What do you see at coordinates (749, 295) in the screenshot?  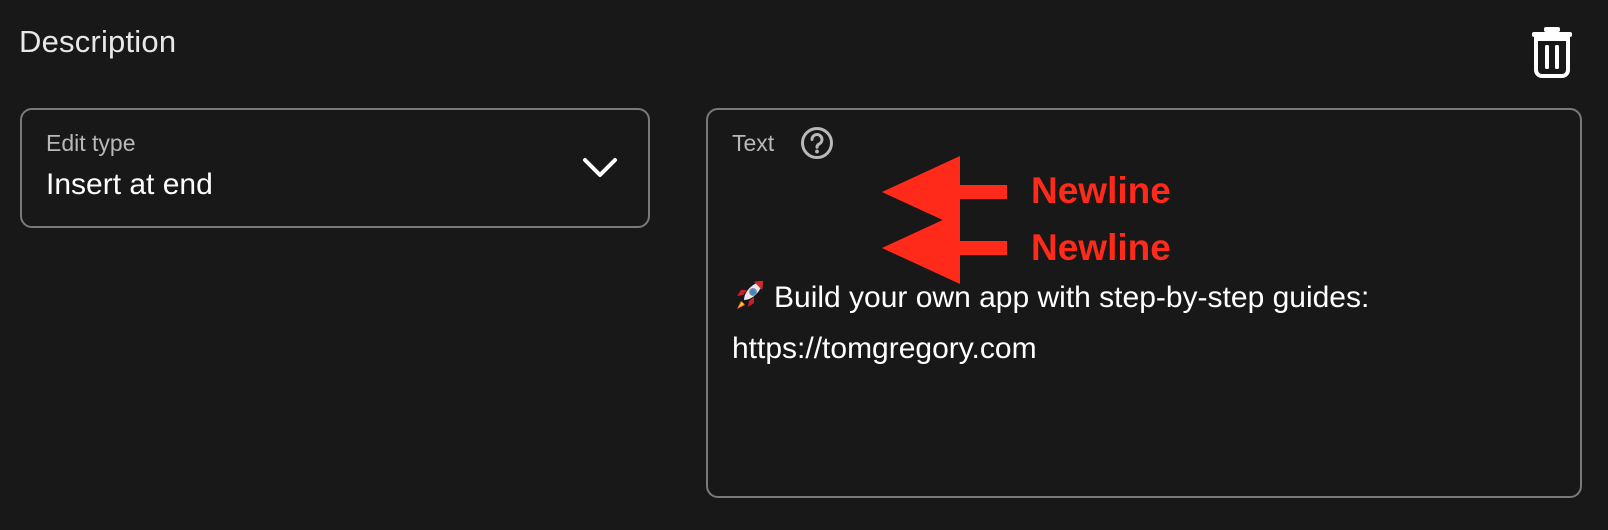 I see `rocket-icon` at bounding box center [749, 295].